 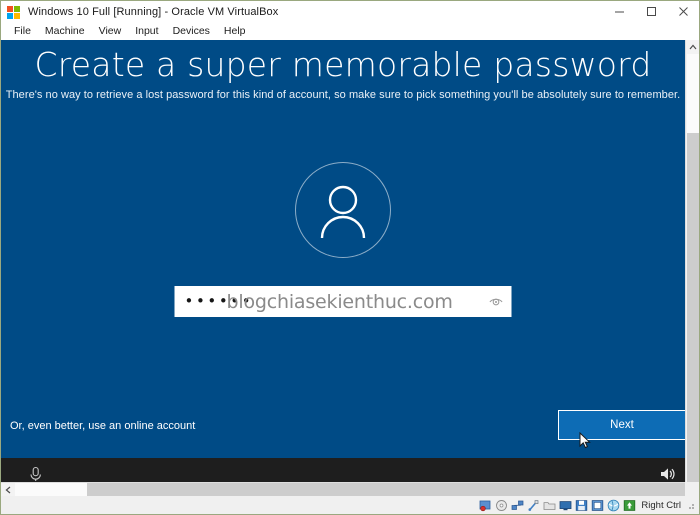 I want to click on keyboard-icon, so click(x=597, y=505).